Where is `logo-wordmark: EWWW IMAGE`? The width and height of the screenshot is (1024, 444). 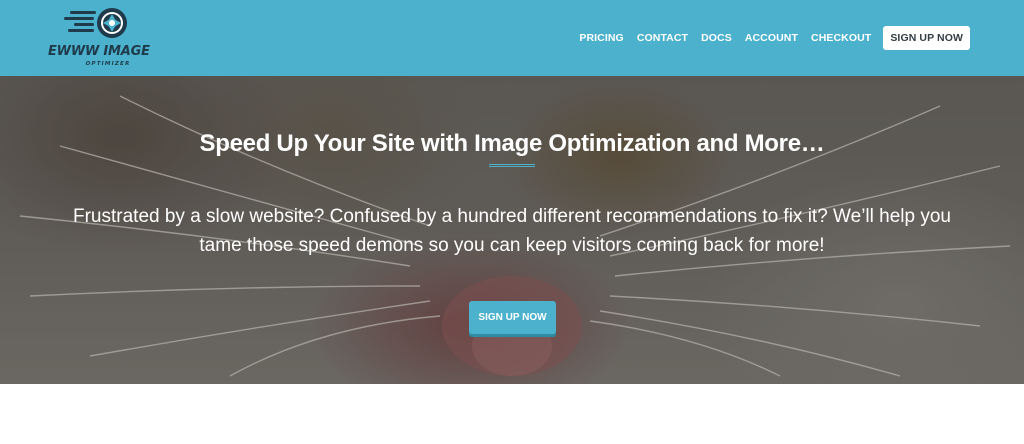
logo-wordmark: EWWW IMAGE is located at coordinates (99, 51).